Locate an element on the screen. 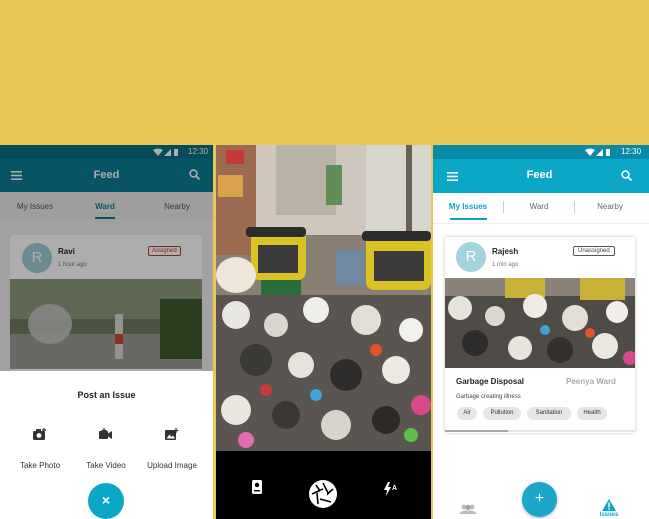  tab-my-issues: My Issues is located at coordinates (468, 206).